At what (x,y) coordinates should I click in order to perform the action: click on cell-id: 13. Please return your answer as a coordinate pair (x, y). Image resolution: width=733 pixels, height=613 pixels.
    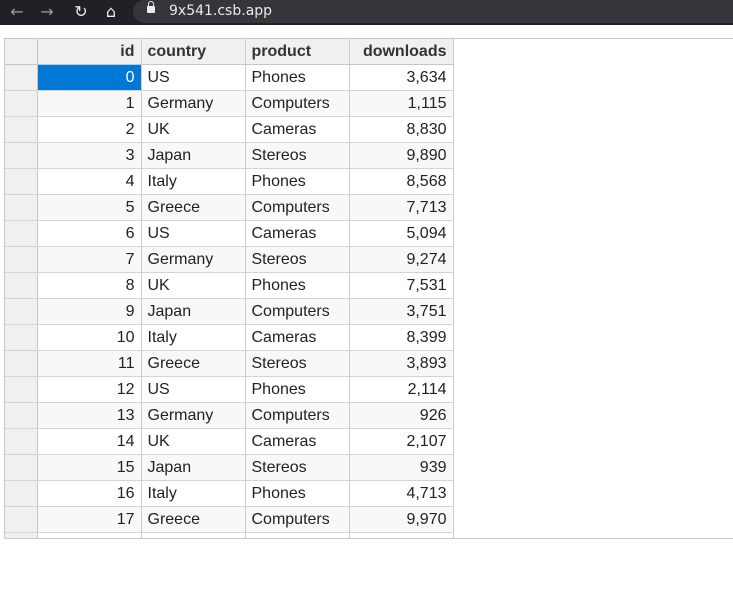
    Looking at the image, I should click on (89, 415).